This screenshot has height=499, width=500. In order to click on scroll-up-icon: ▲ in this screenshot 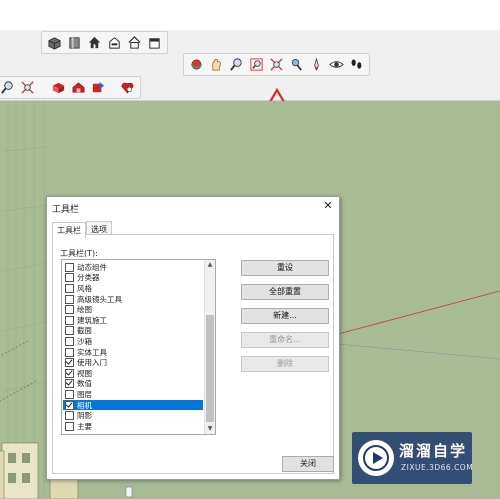, I will do `click(210, 265)`.